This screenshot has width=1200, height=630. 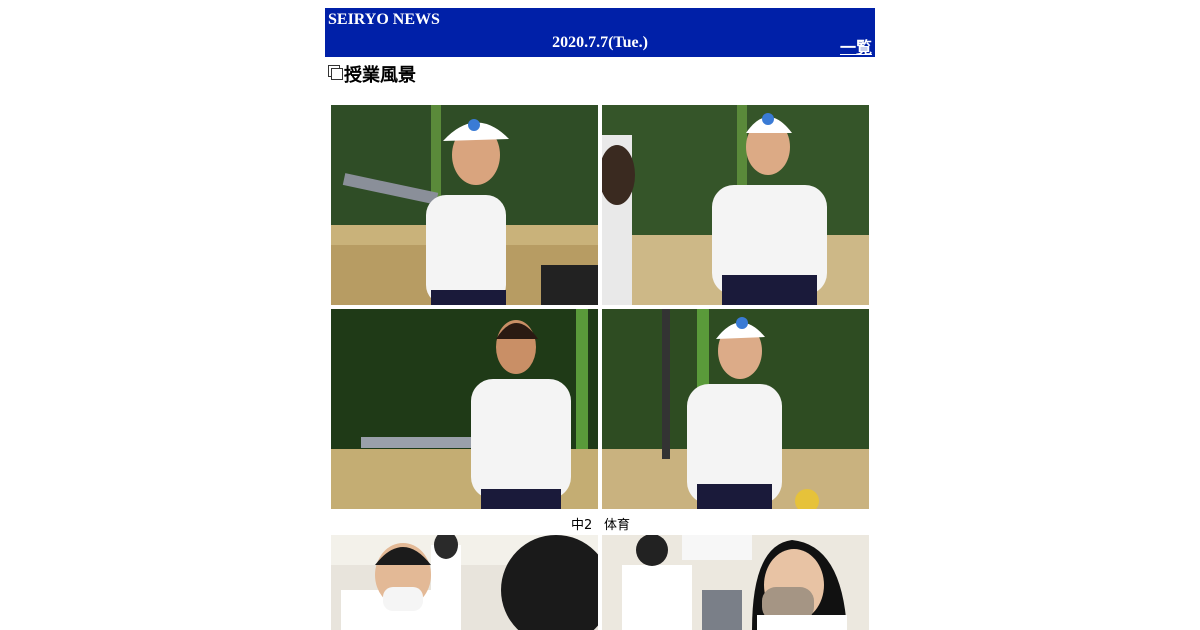 I want to click on post-date: 2020.7.7(Tue.), so click(x=600, y=42).